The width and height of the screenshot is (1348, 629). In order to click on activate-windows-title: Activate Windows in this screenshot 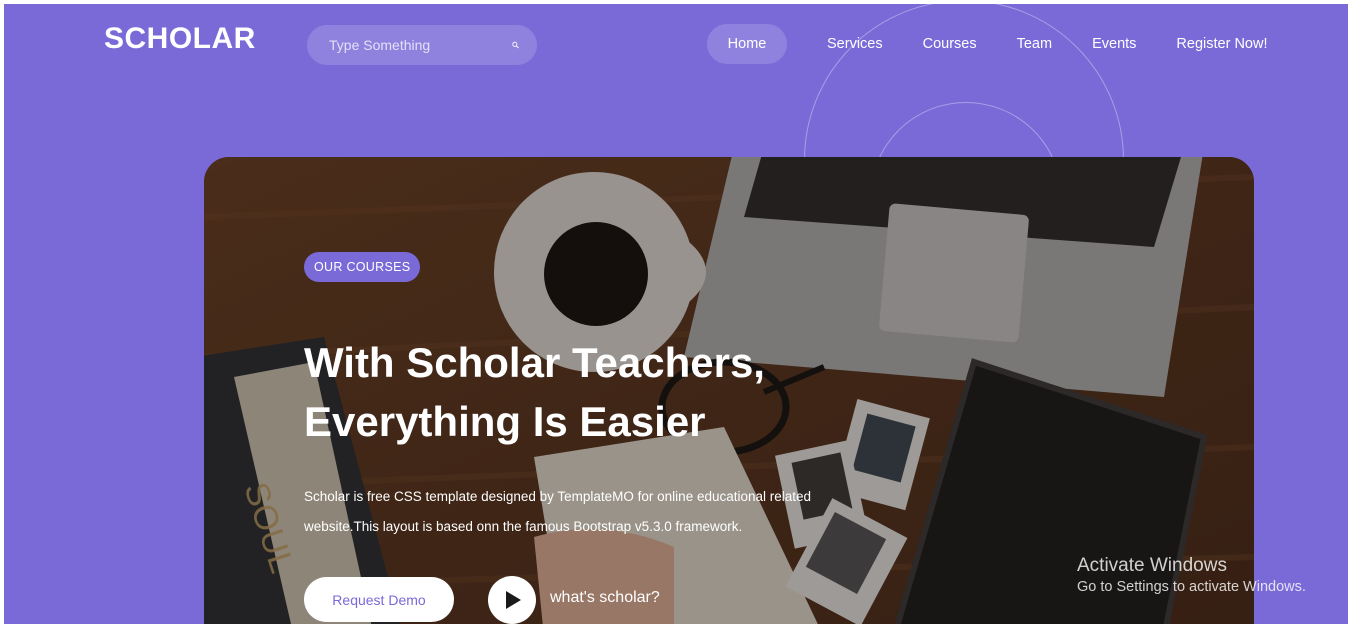, I will do `click(1152, 565)`.